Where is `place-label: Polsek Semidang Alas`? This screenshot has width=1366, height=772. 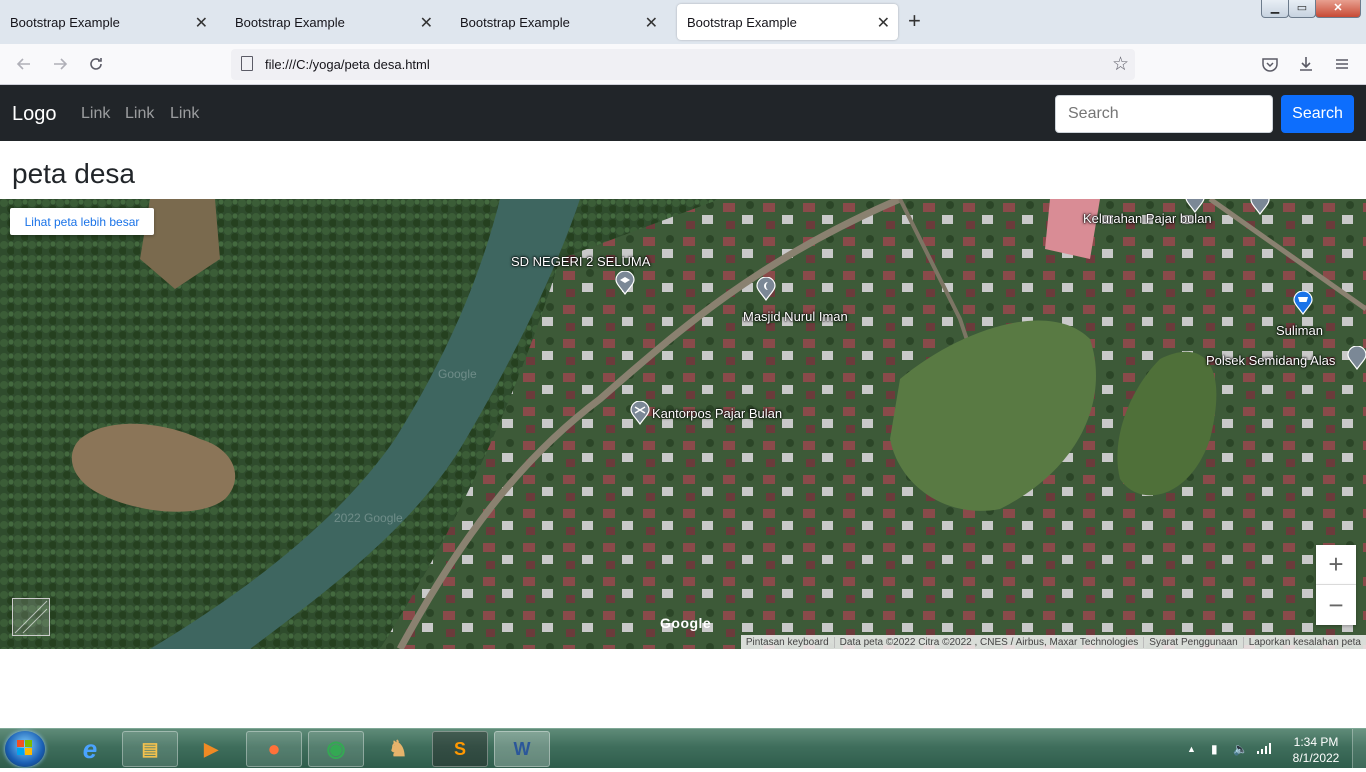
place-label: Polsek Semidang Alas is located at coordinates (1270, 360).